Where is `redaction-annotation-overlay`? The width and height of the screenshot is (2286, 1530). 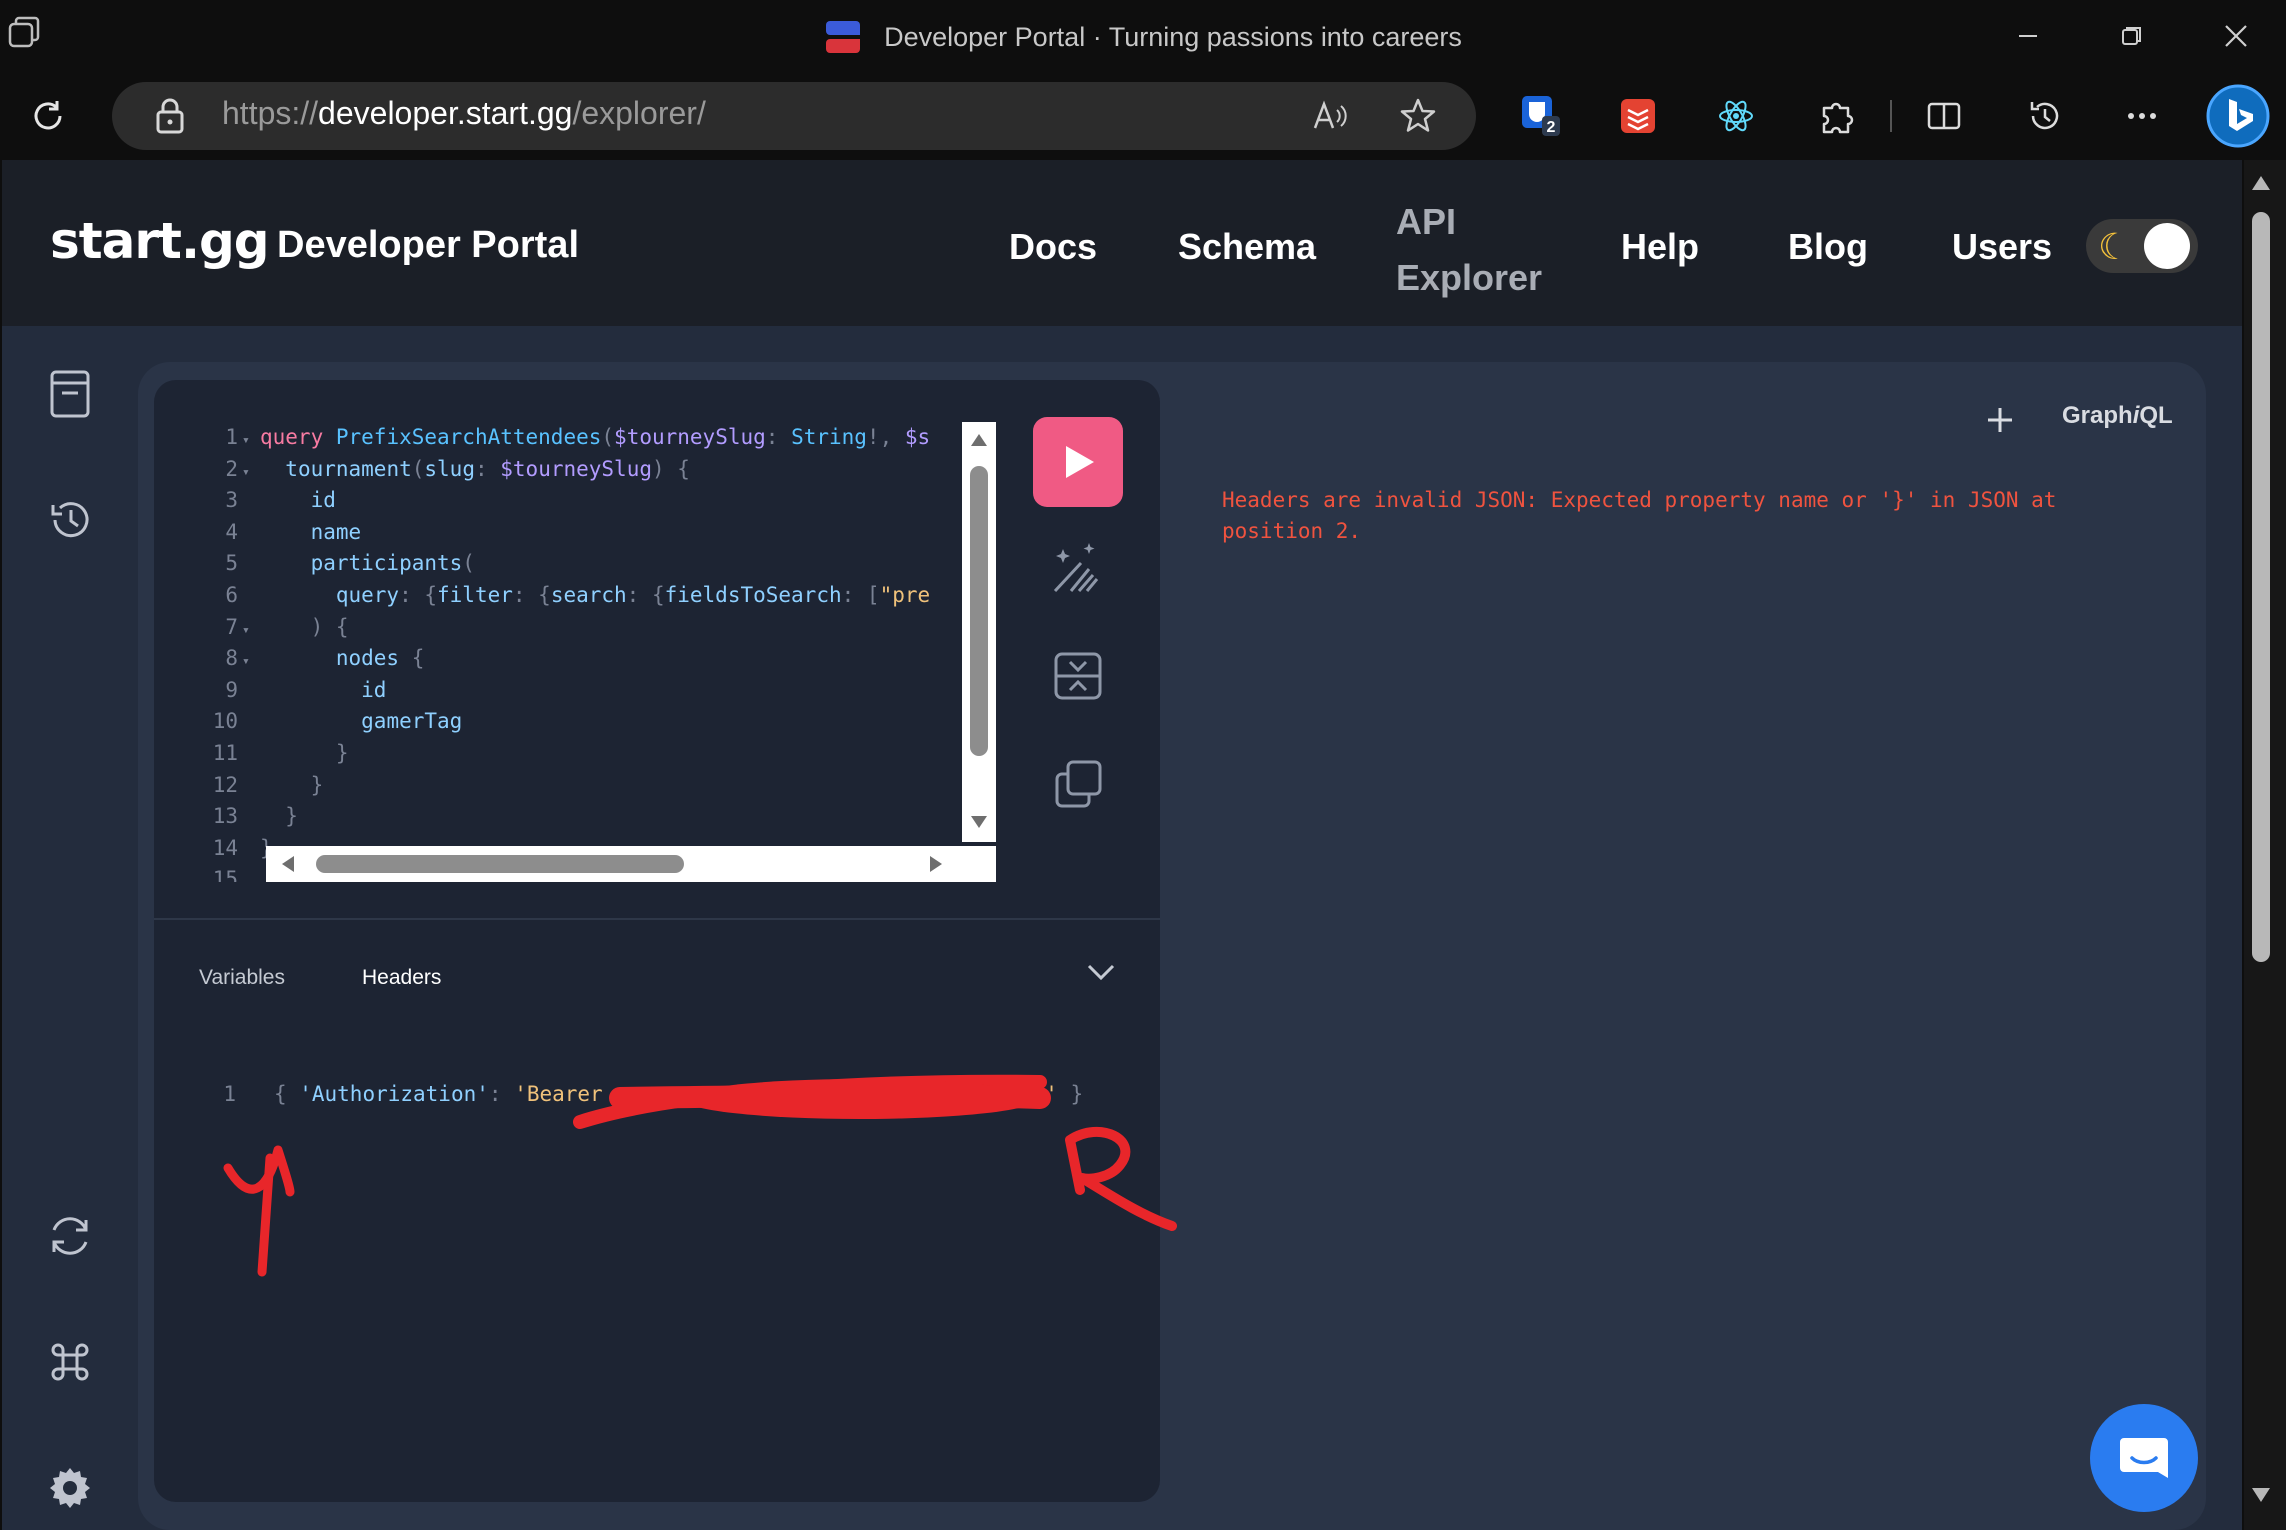
redaction-annotation-overlay is located at coordinates (700, 1175).